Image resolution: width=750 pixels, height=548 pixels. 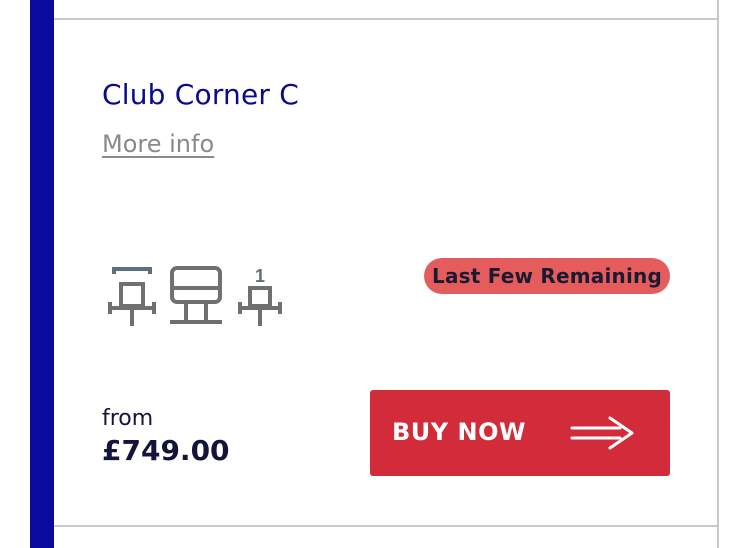 I want to click on card-right-border, so click(x=718, y=274).